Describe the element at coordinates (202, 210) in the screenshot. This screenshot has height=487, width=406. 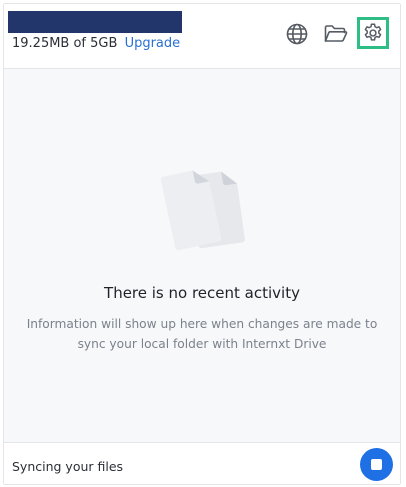
I see `empty-files-illustration` at that location.